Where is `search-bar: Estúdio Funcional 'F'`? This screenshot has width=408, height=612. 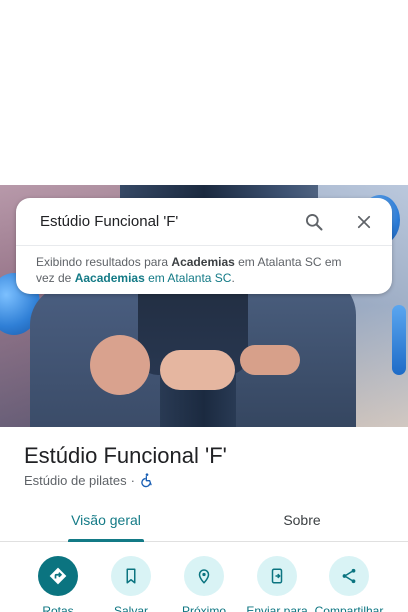
search-bar: Estúdio Funcional 'F' is located at coordinates (204, 222).